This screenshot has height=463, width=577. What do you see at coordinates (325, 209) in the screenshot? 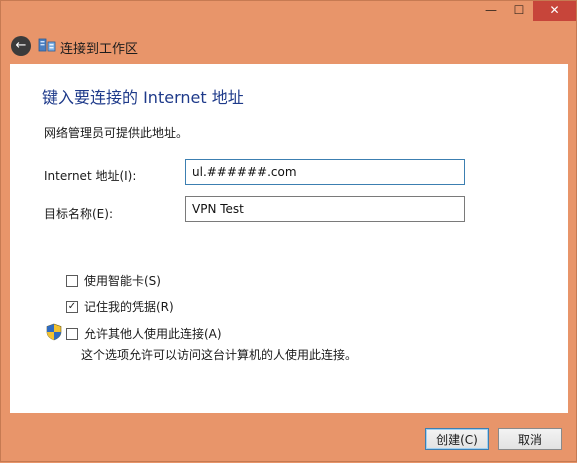
I see `destination-name-input` at bounding box center [325, 209].